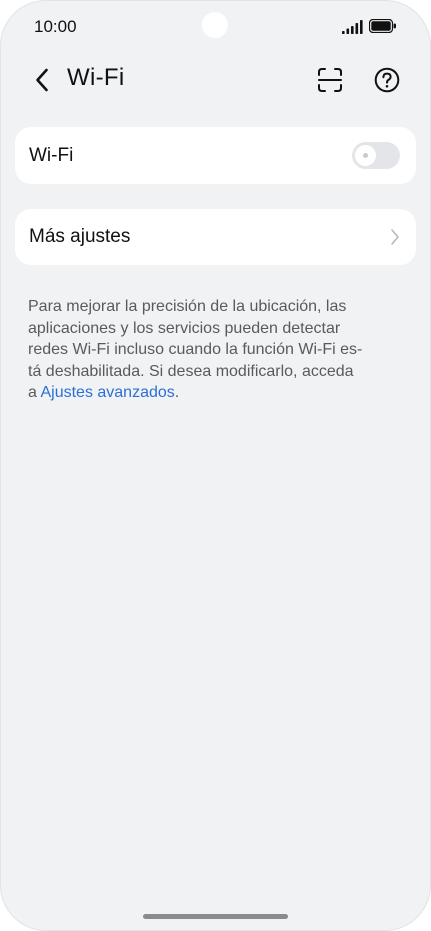 This screenshot has width=431, height=931. Describe the element at coordinates (387, 80) in the screenshot. I see `help-circle-icon` at that location.